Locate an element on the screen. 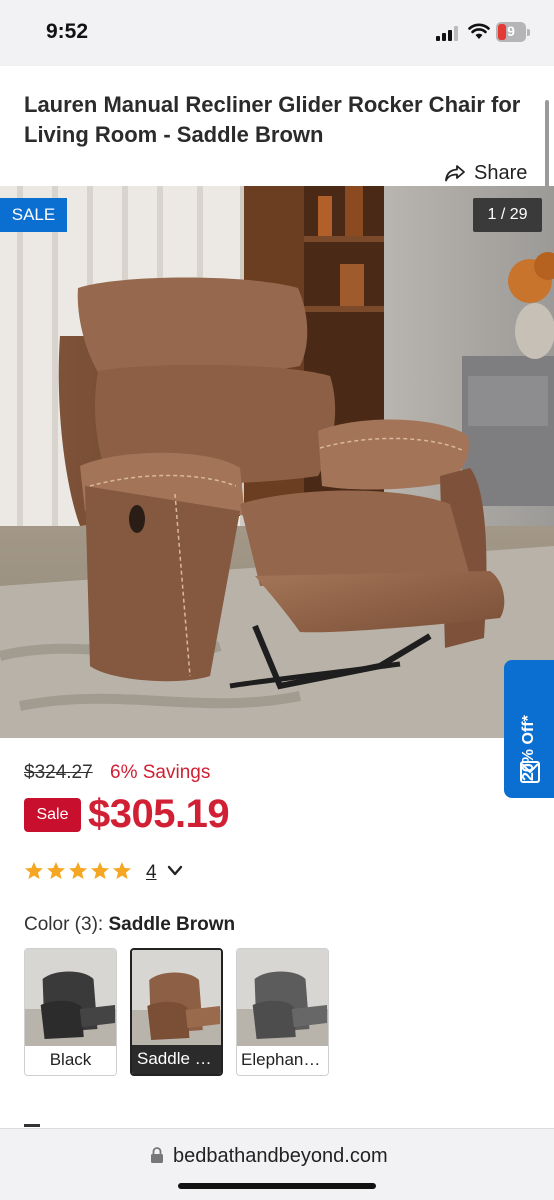 The image size is (554, 1200). color-selected-name: Saddle Brown is located at coordinates (172, 924).